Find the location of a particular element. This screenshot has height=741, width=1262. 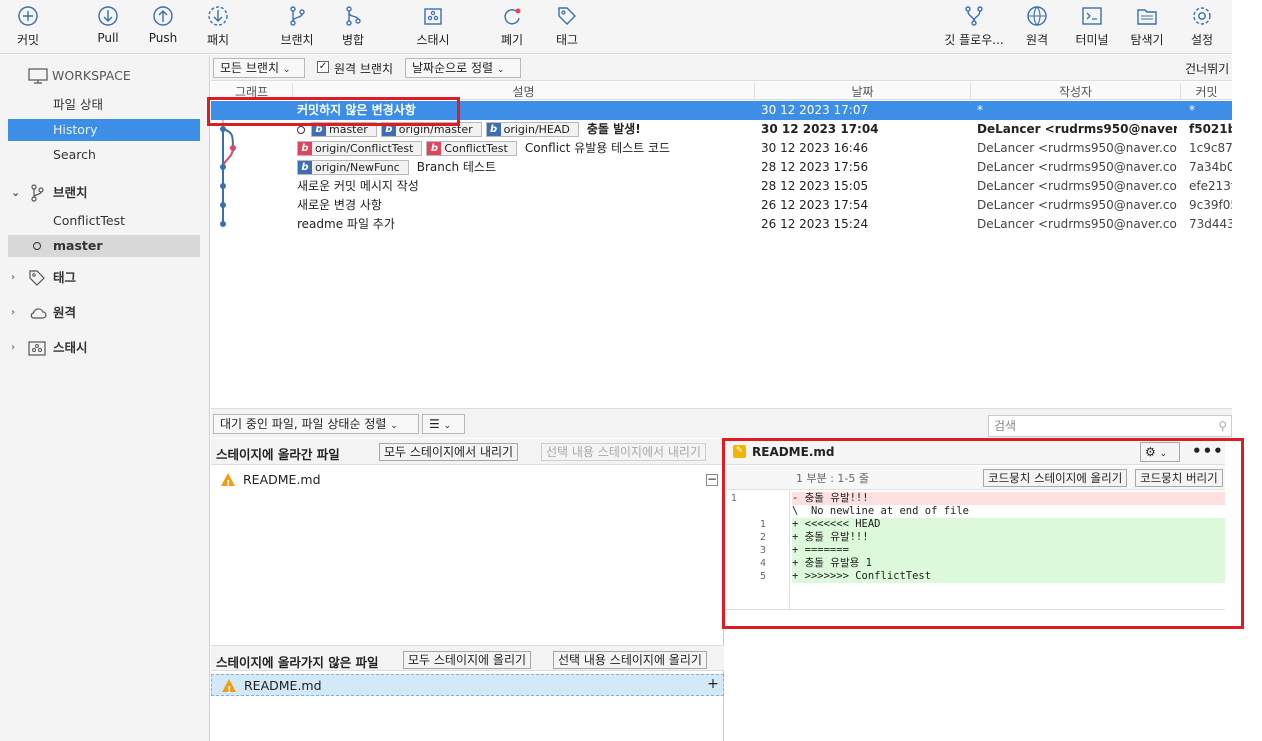

branch-tag-master: b master is located at coordinates (344, 129).